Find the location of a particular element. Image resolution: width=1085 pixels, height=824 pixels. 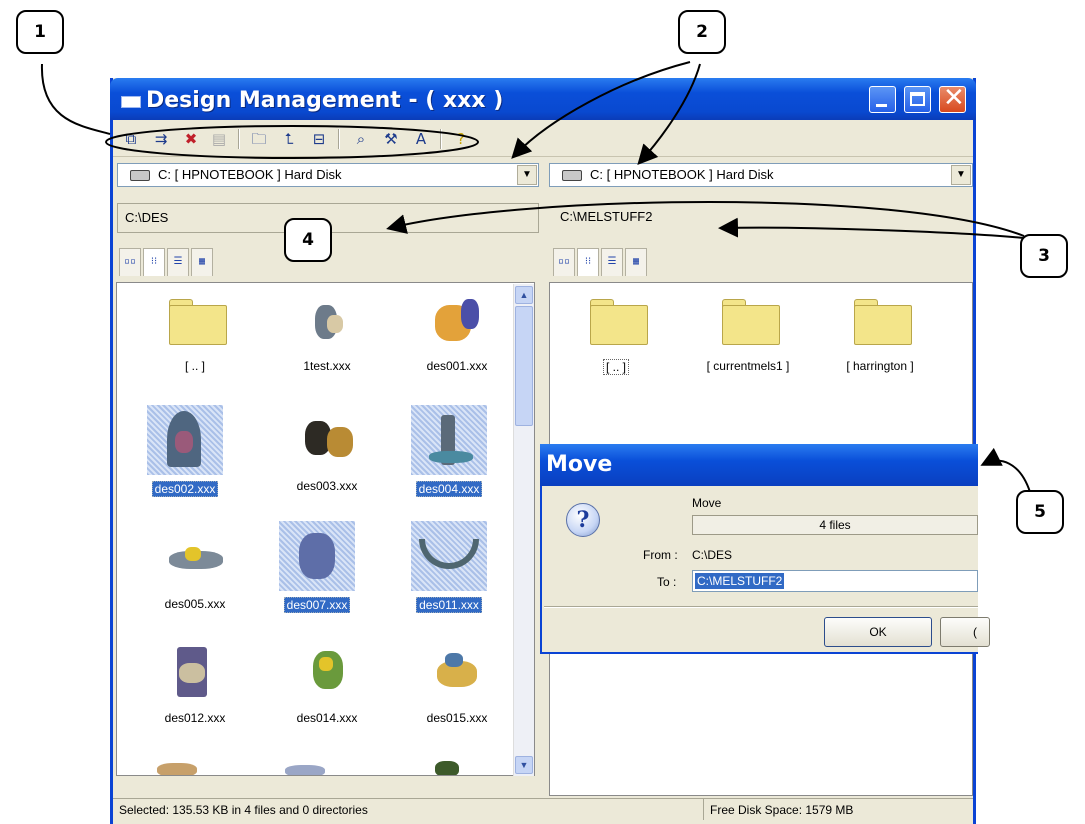

callout-1: 1 is located at coordinates (40, 32).